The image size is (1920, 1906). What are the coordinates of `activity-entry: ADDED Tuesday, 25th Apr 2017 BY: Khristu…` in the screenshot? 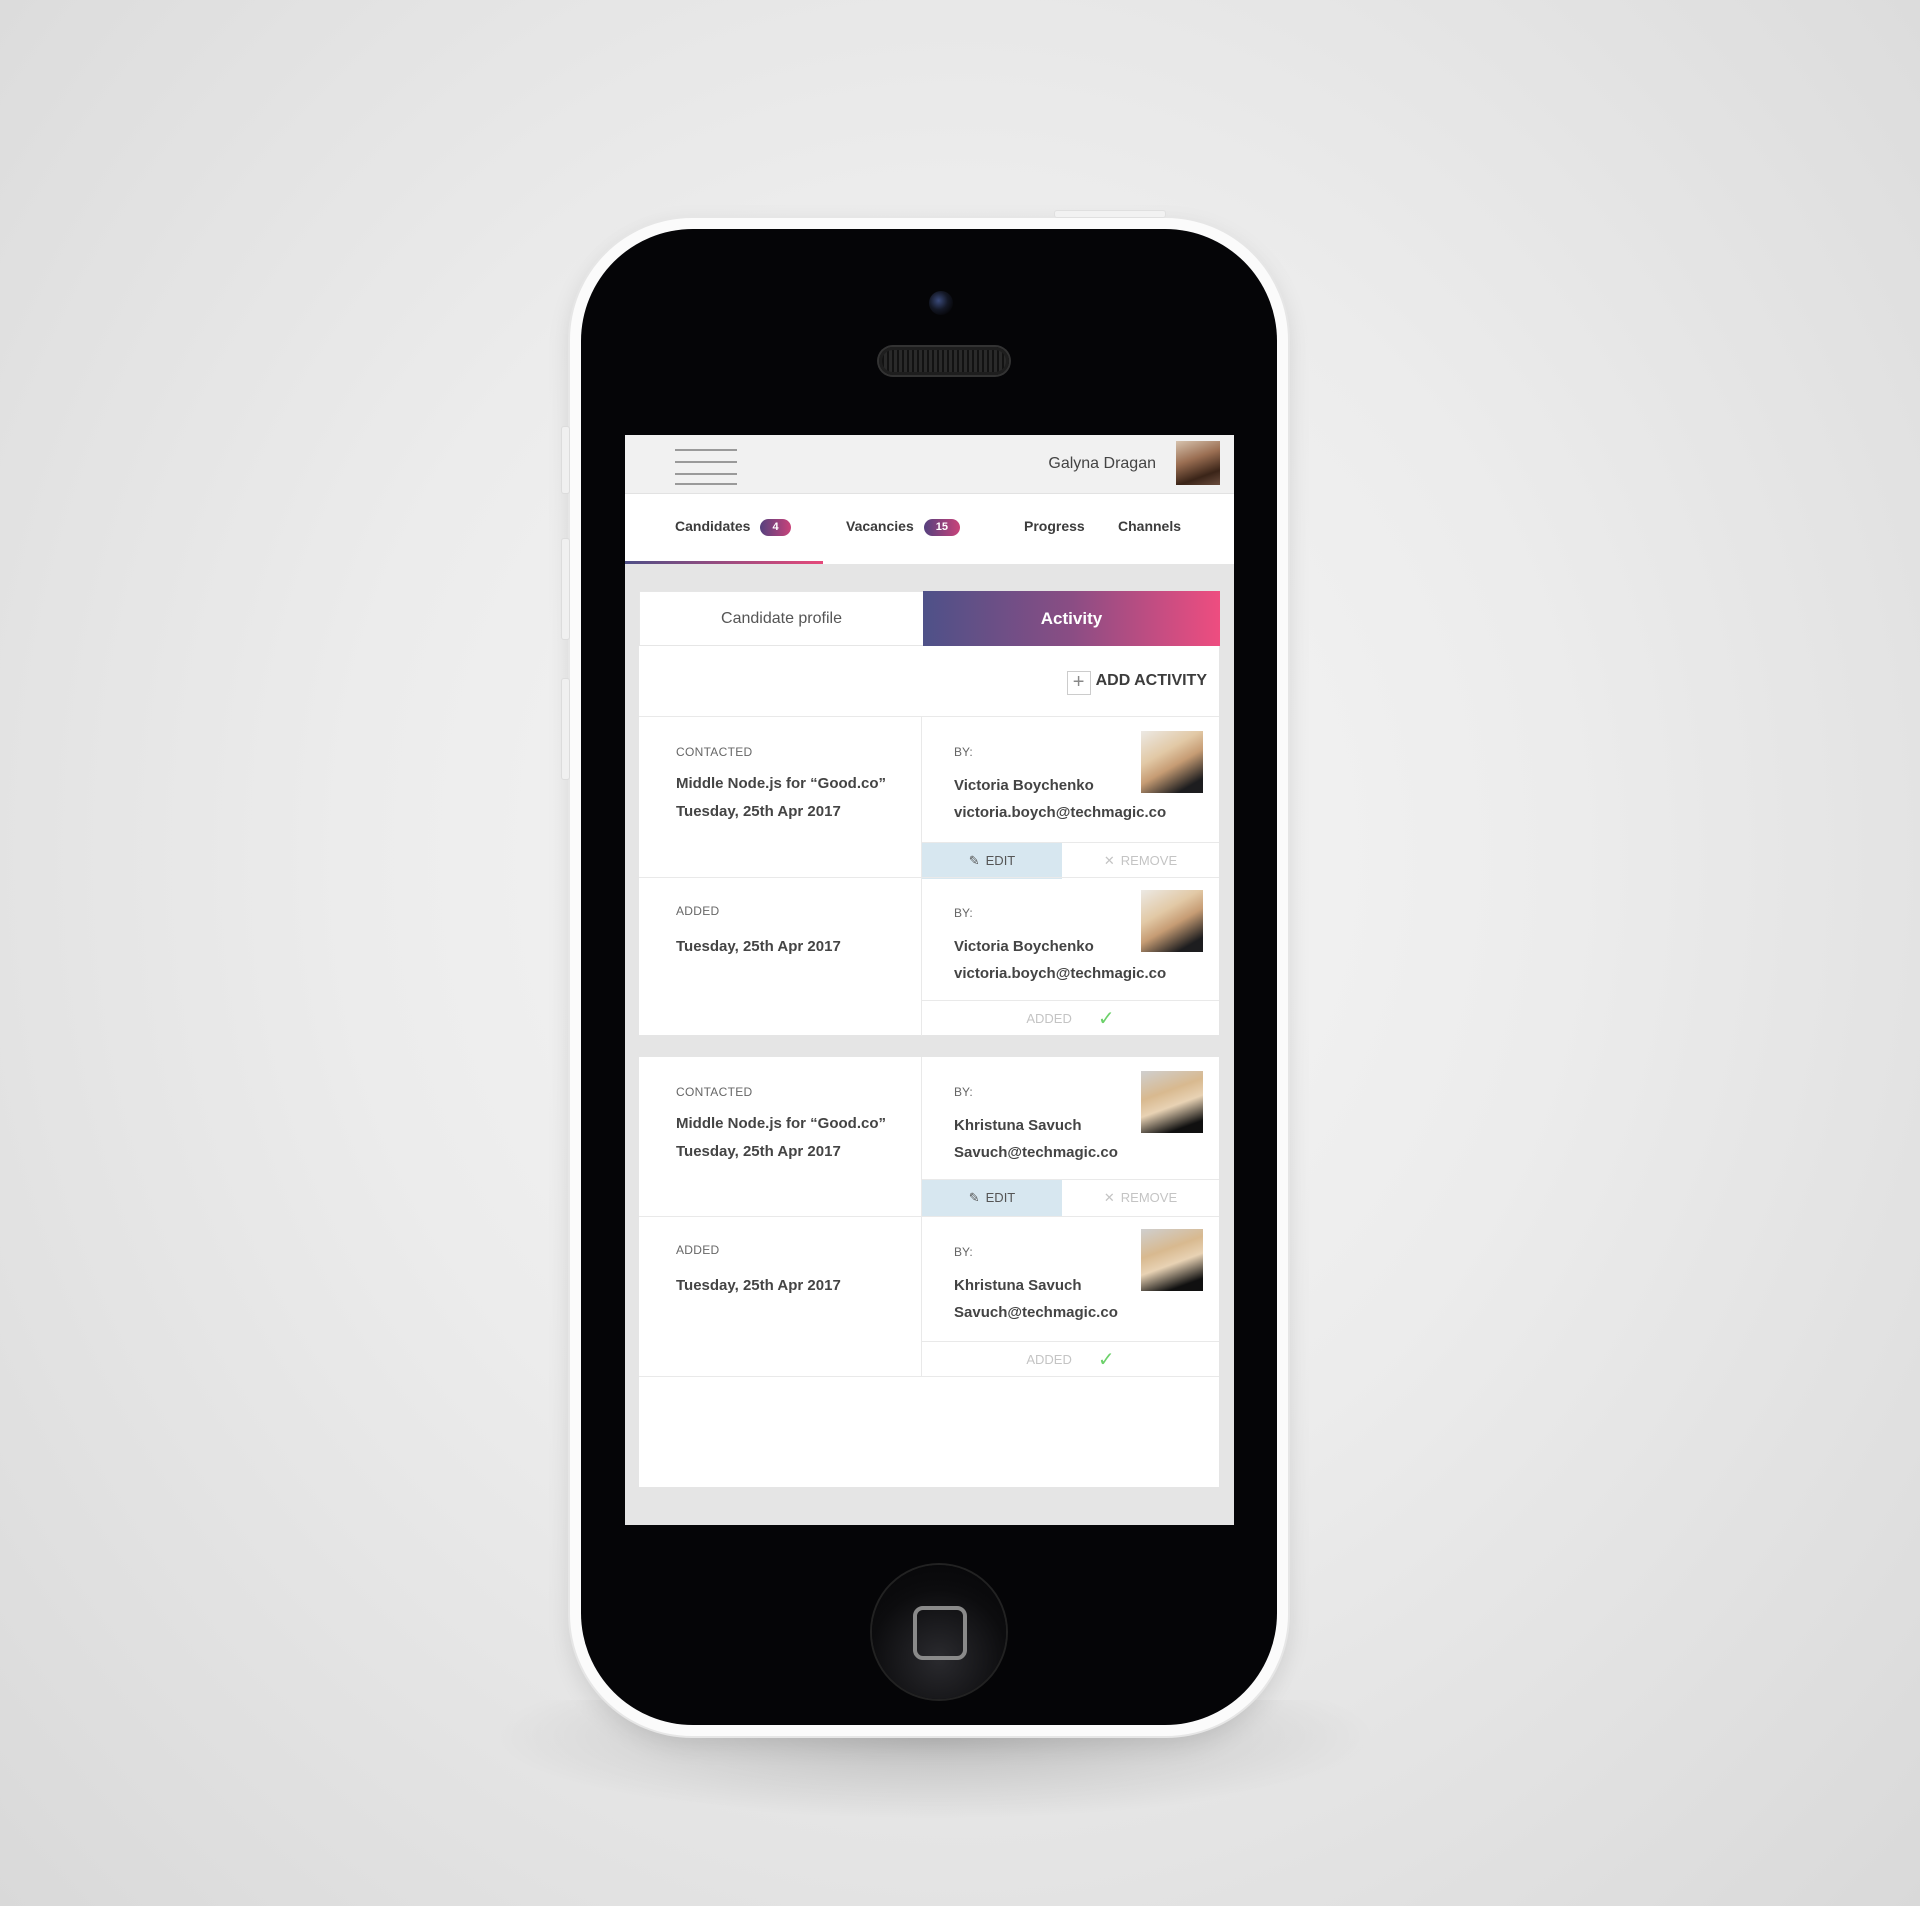 It's located at (929, 1296).